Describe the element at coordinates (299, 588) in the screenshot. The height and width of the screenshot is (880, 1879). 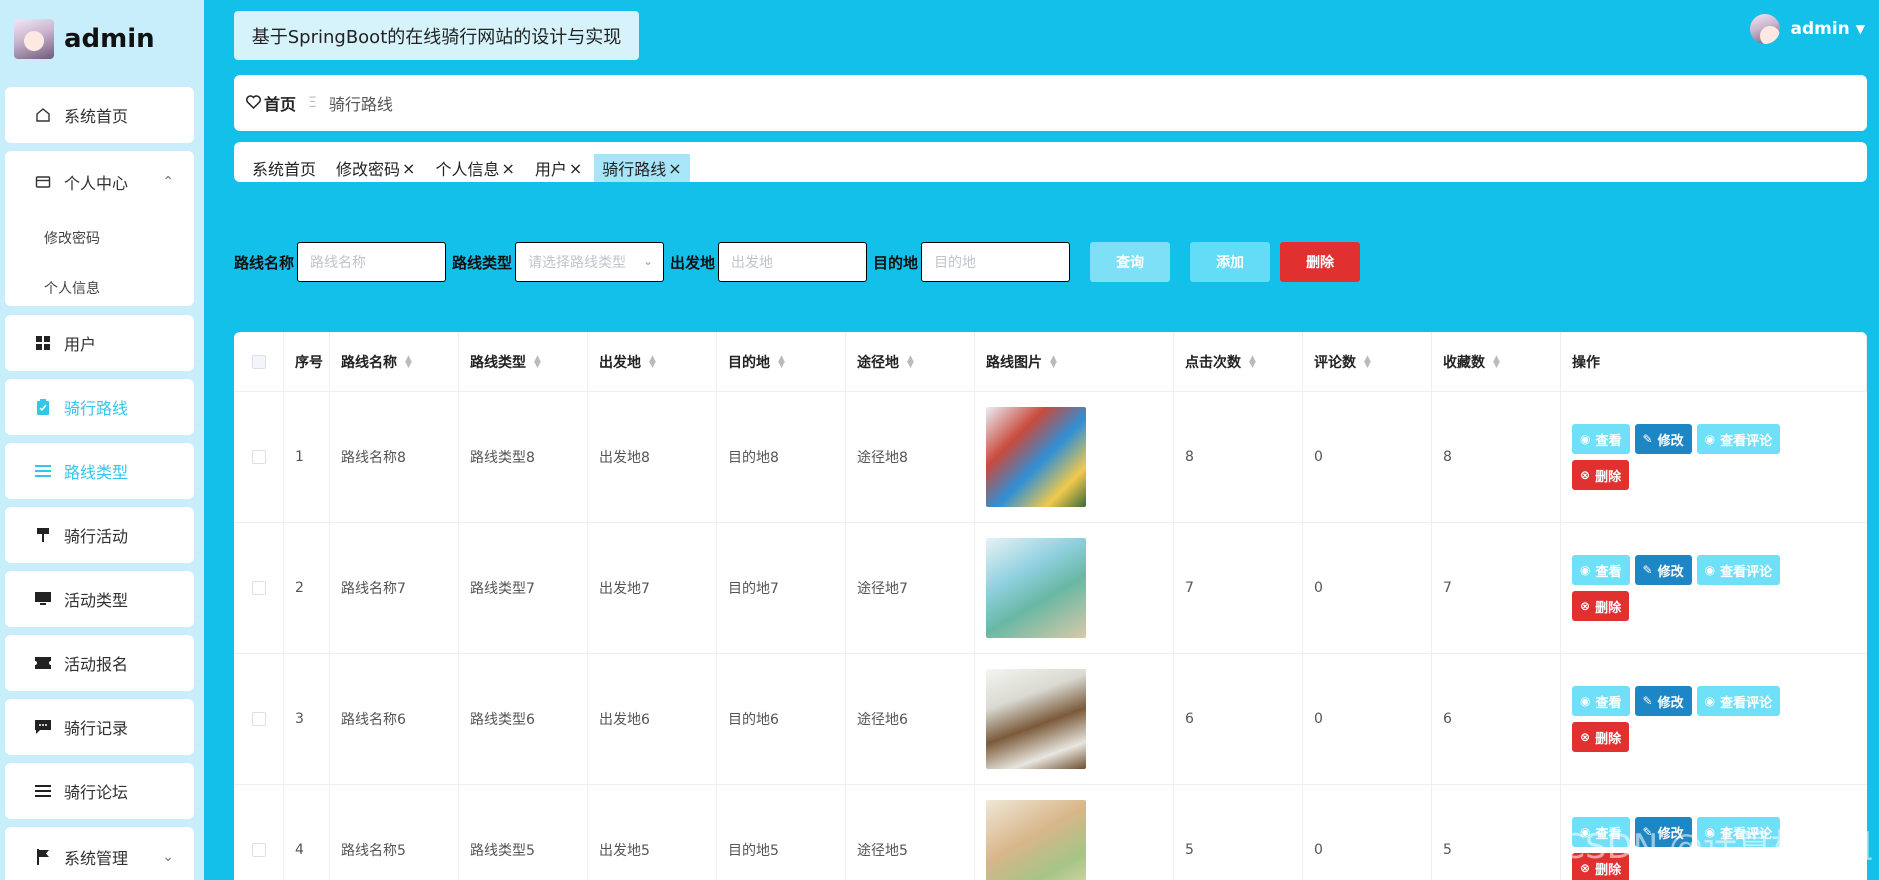
I see `cell-value: 2` at that location.